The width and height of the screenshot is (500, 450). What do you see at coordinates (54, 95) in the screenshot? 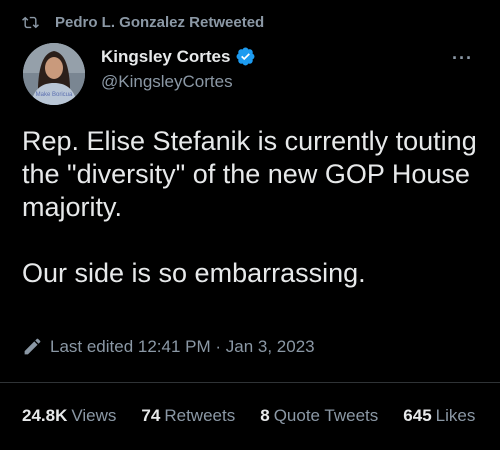
I see `avatar-shirt-text: Make Boricua` at bounding box center [54, 95].